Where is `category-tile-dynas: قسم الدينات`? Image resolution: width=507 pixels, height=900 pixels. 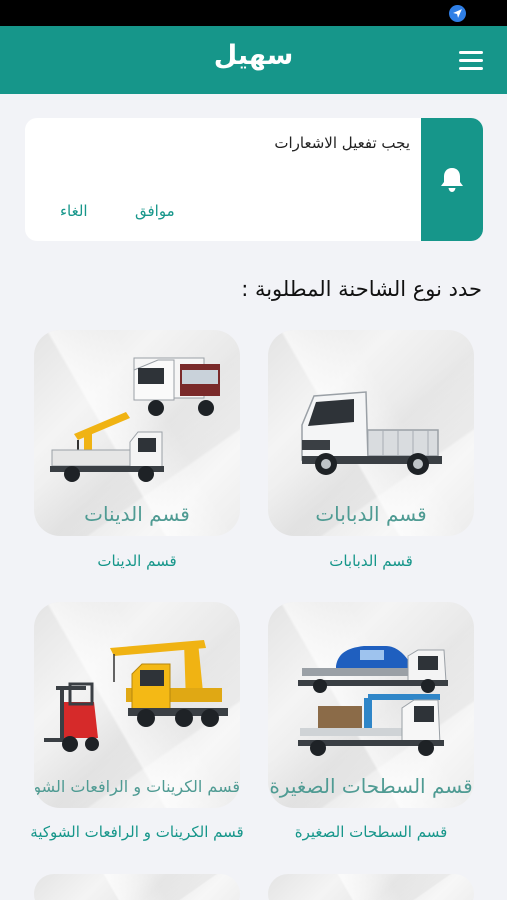
category-tile-dynas: قسم الدينات is located at coordinates (137, 433).